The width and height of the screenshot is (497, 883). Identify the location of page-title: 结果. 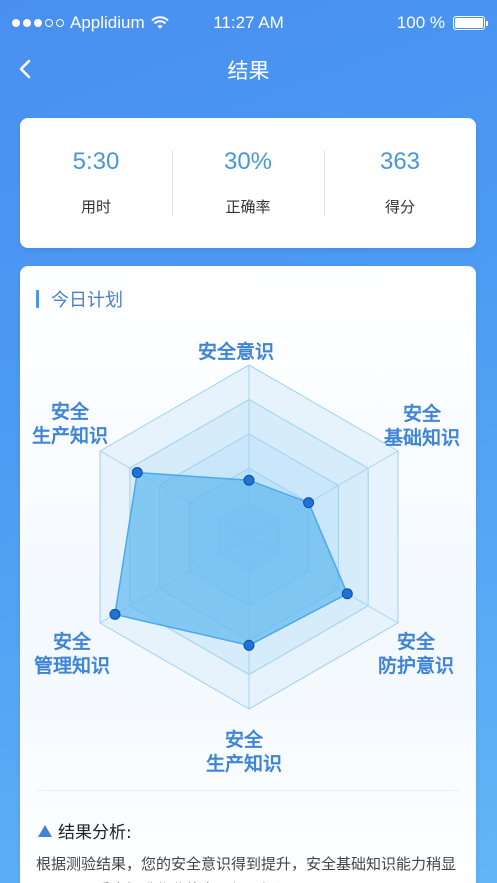
(248, 71).